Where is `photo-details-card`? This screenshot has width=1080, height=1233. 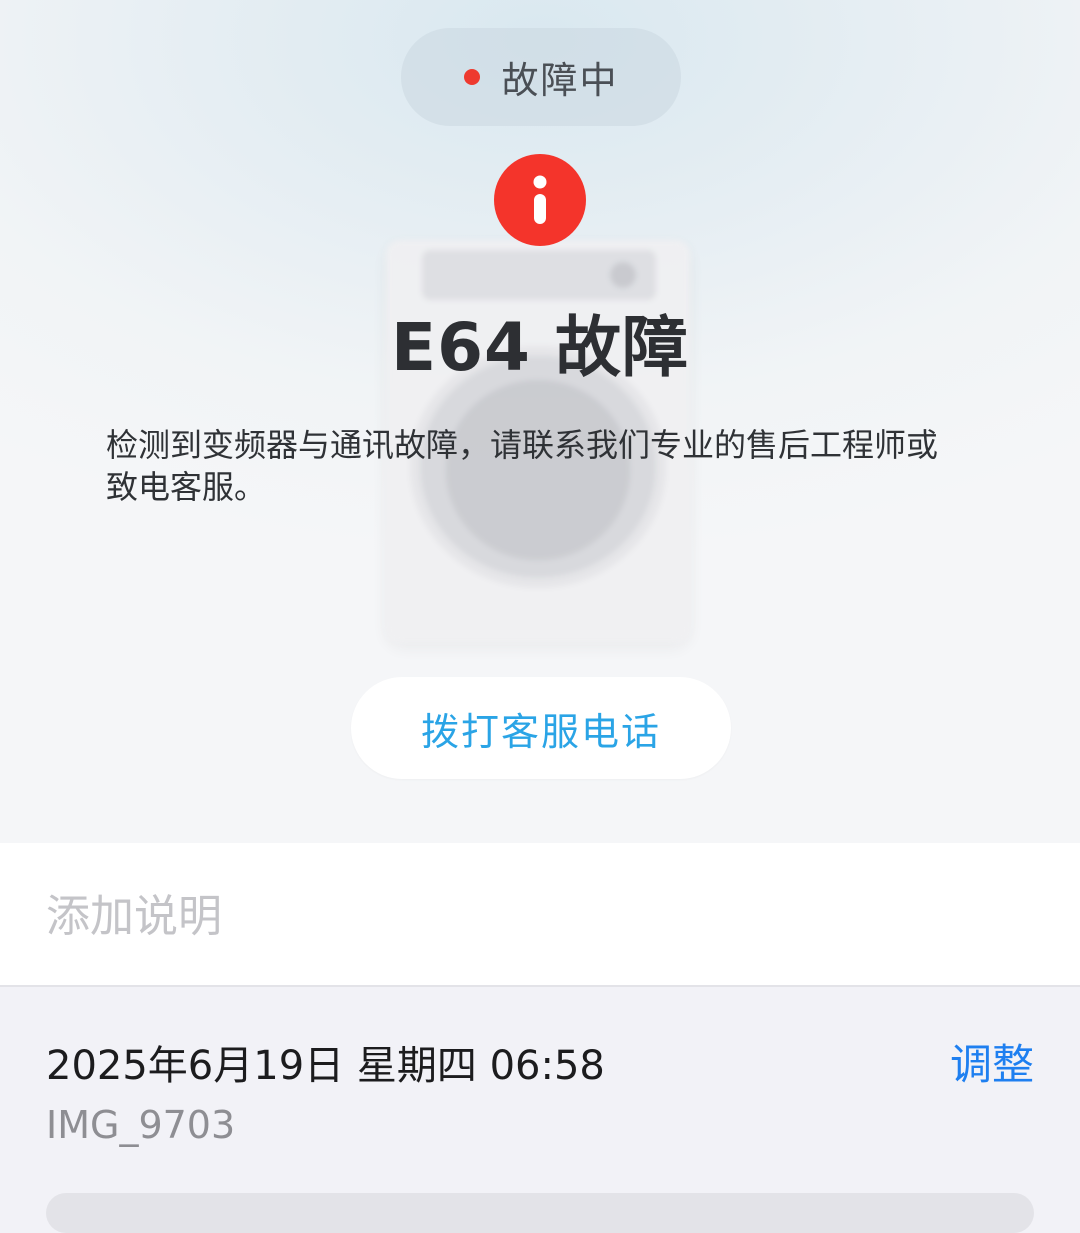
photo-details-card is located at coordinates (540, 1213).